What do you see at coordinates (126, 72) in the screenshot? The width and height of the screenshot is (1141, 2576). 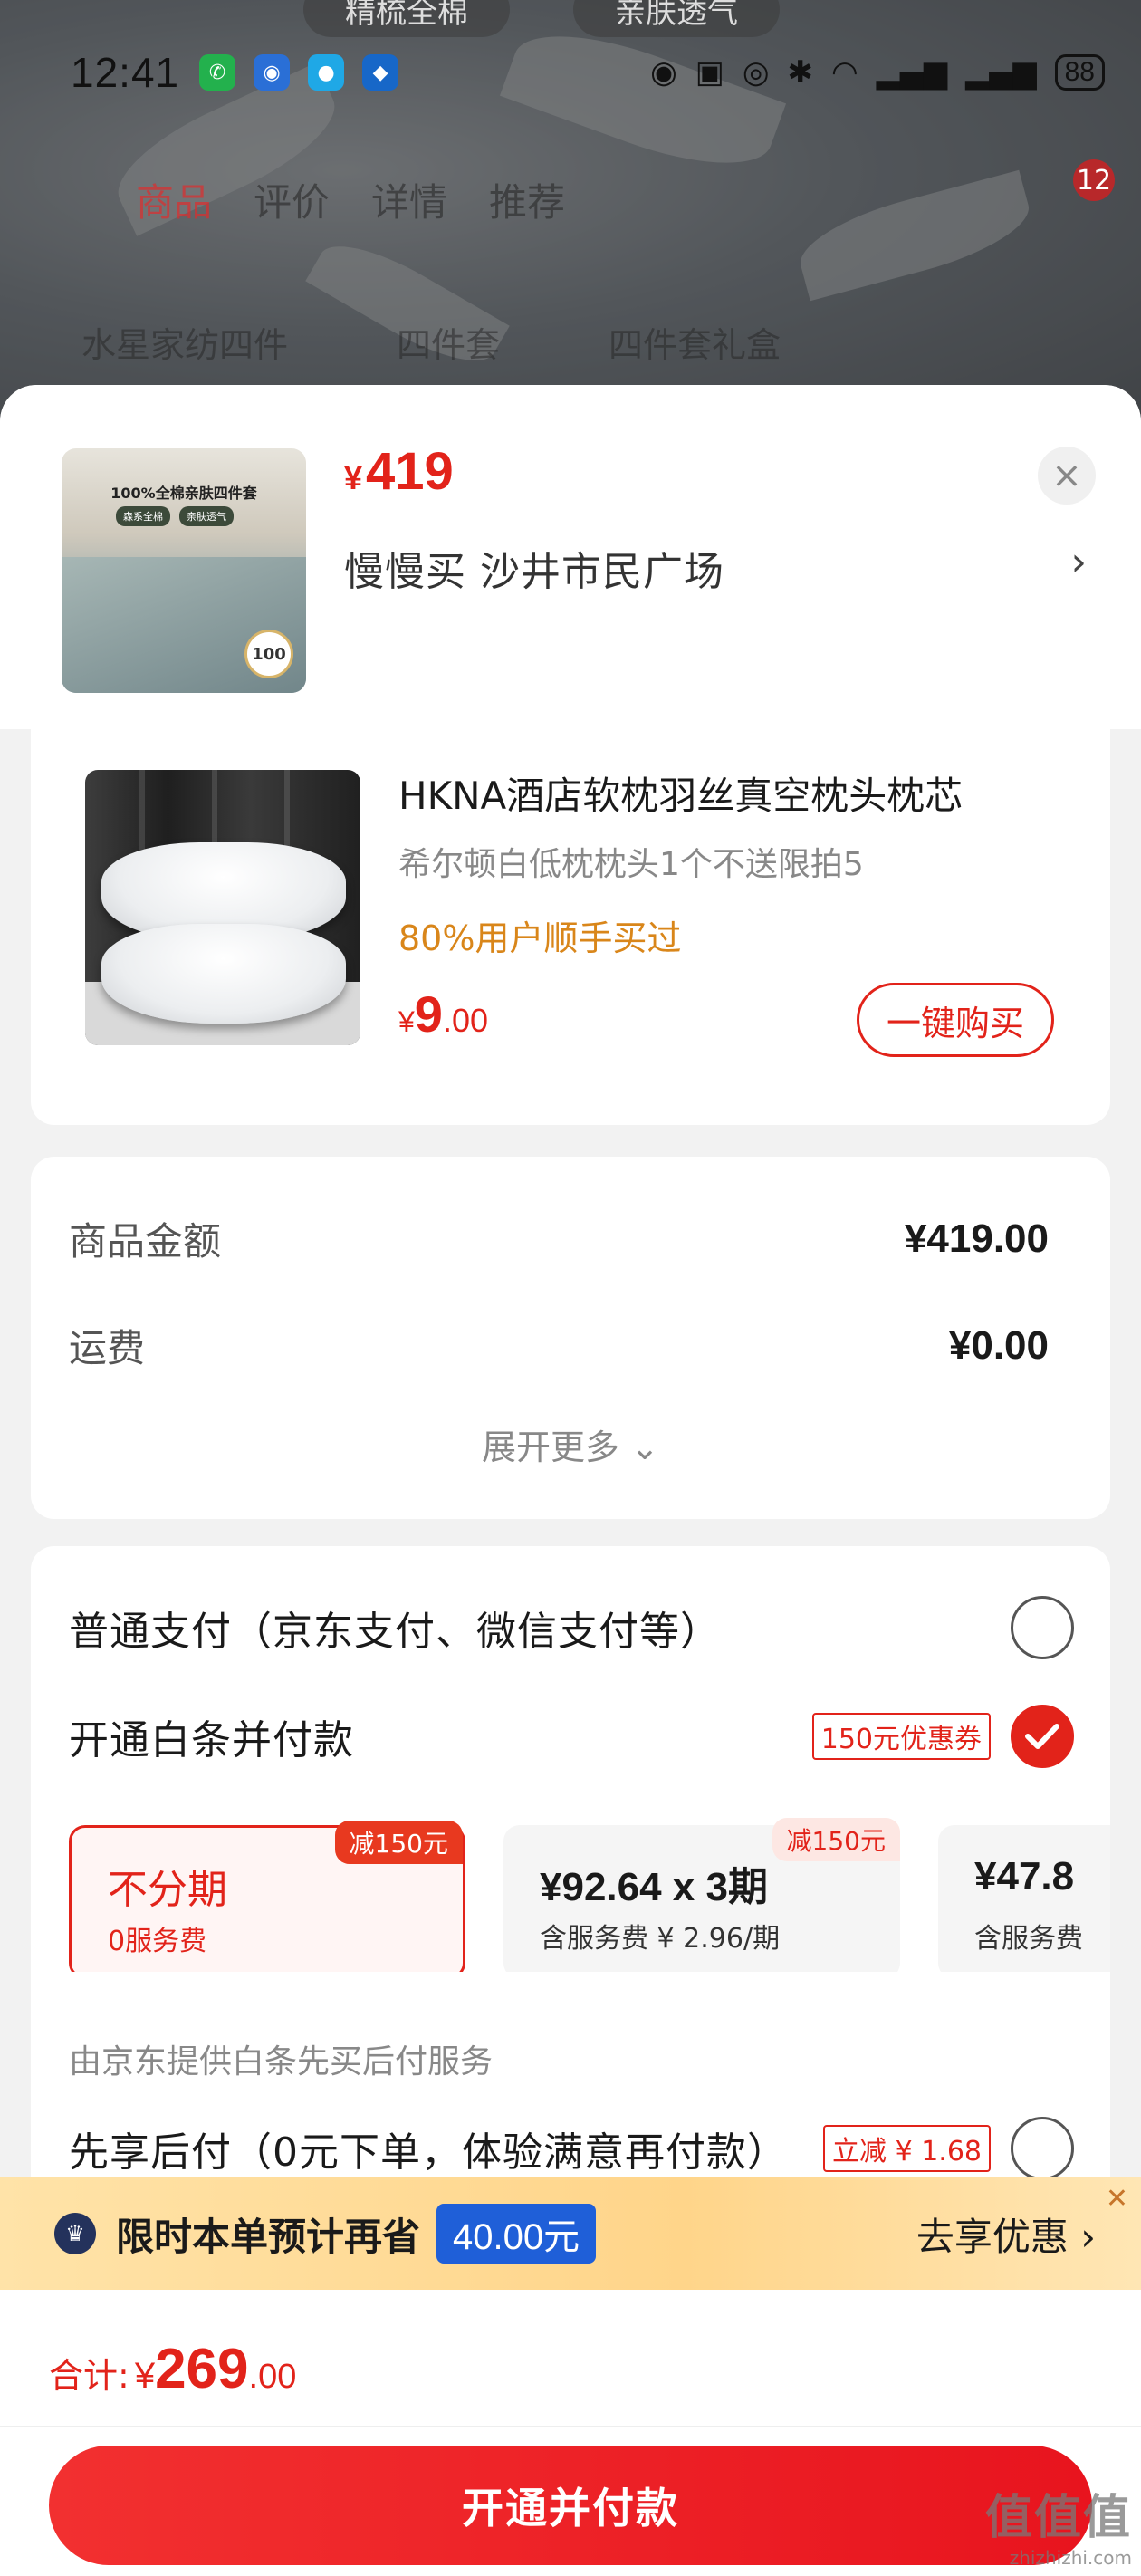 I see `status-time: 12:41` at bounding box center [126, 72].